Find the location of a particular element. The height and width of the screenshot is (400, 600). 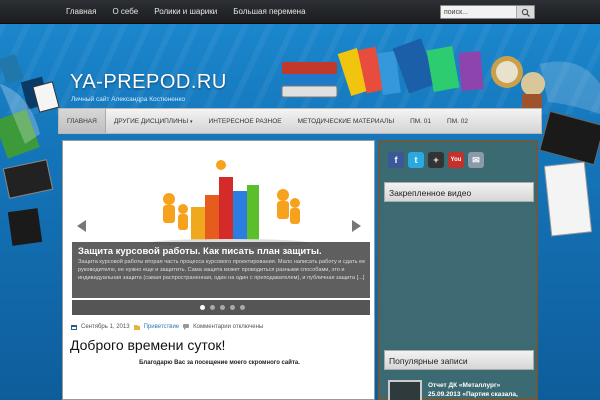

social-icons: f t + You ✉ is located at coordinates (436, 160).